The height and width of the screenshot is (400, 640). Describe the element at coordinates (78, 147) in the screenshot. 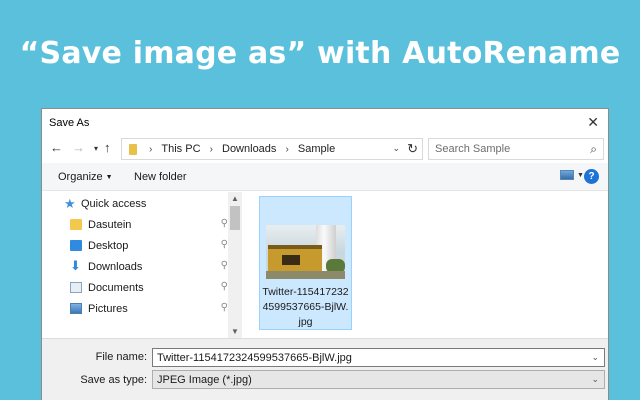

I see `forward-arrow-icon: →` at that location.